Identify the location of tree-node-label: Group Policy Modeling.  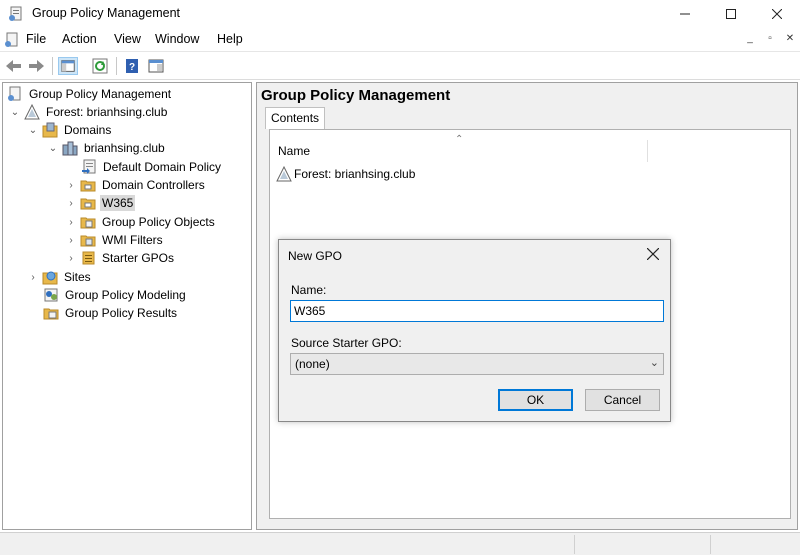
(125, 295).